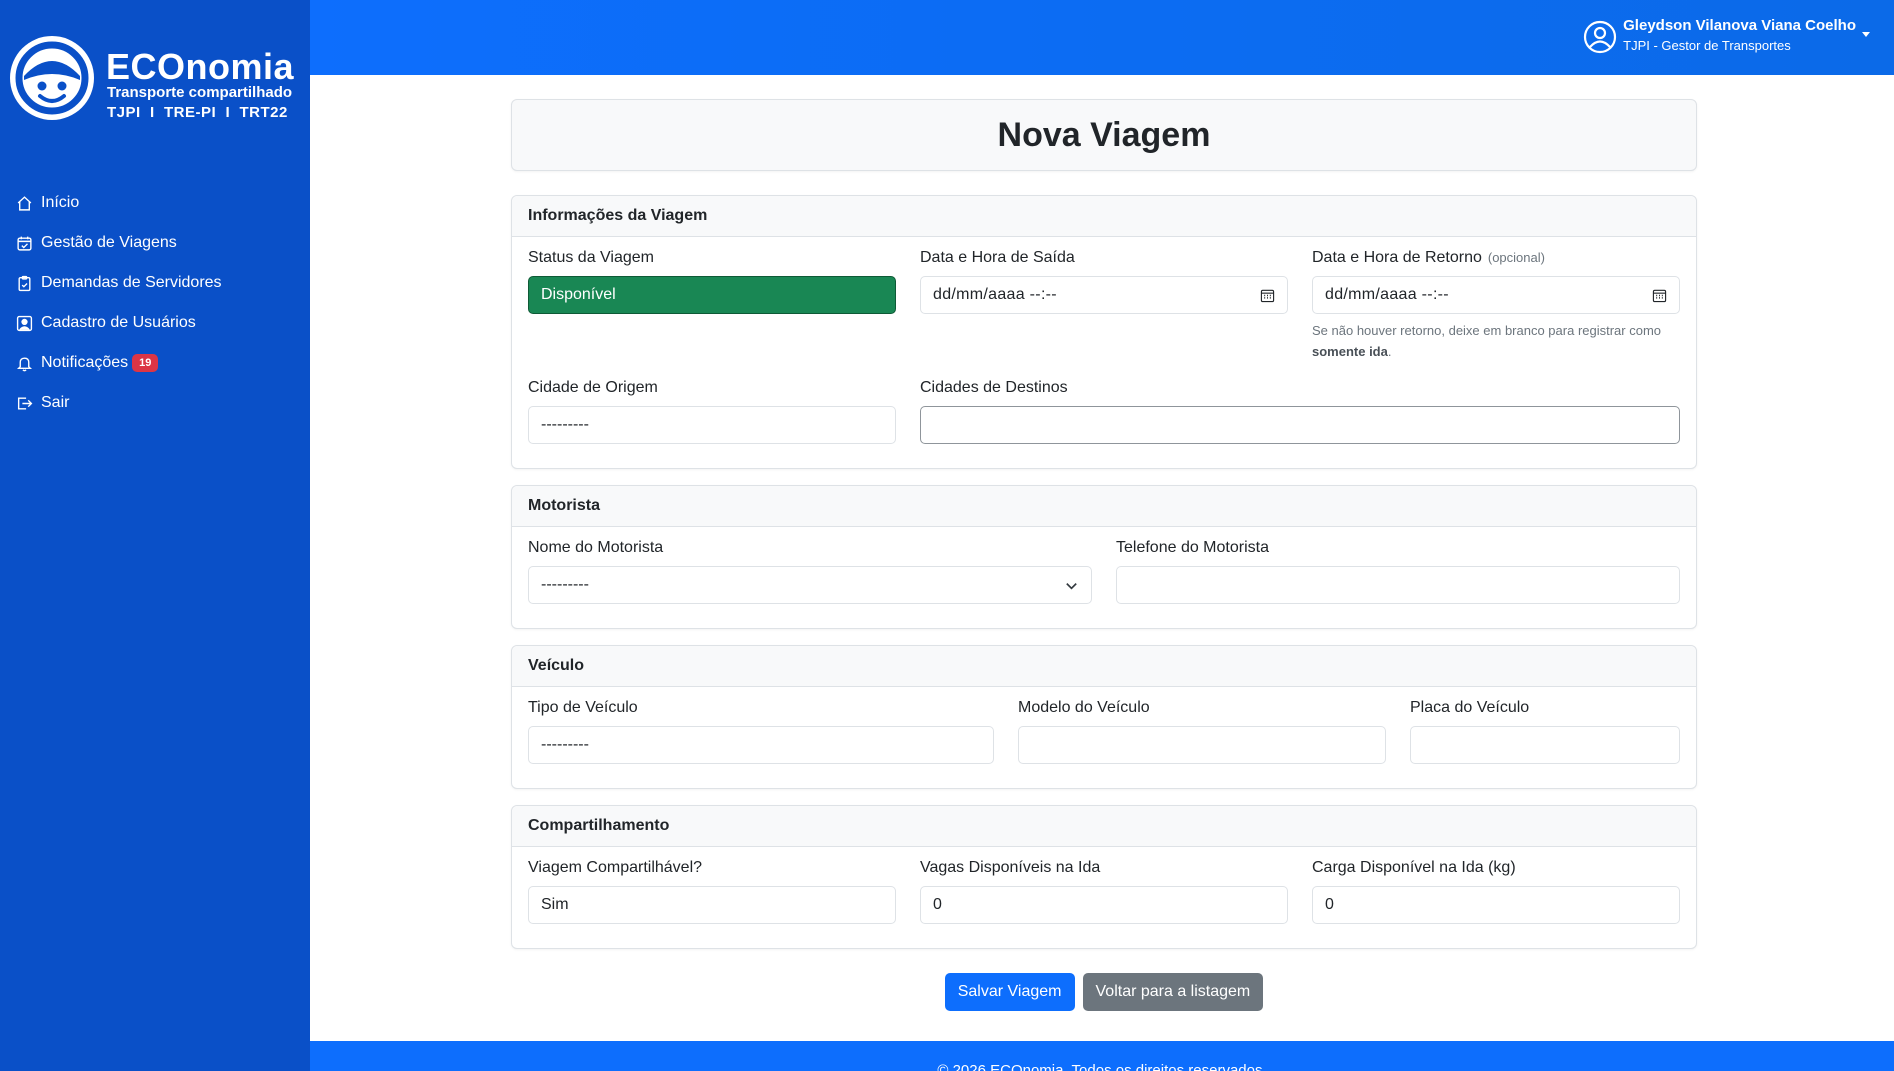 The image size is (1894, 1071). I want to click on modelo-veiculo-label: Modelo do Veículo, so click(1084, 707).